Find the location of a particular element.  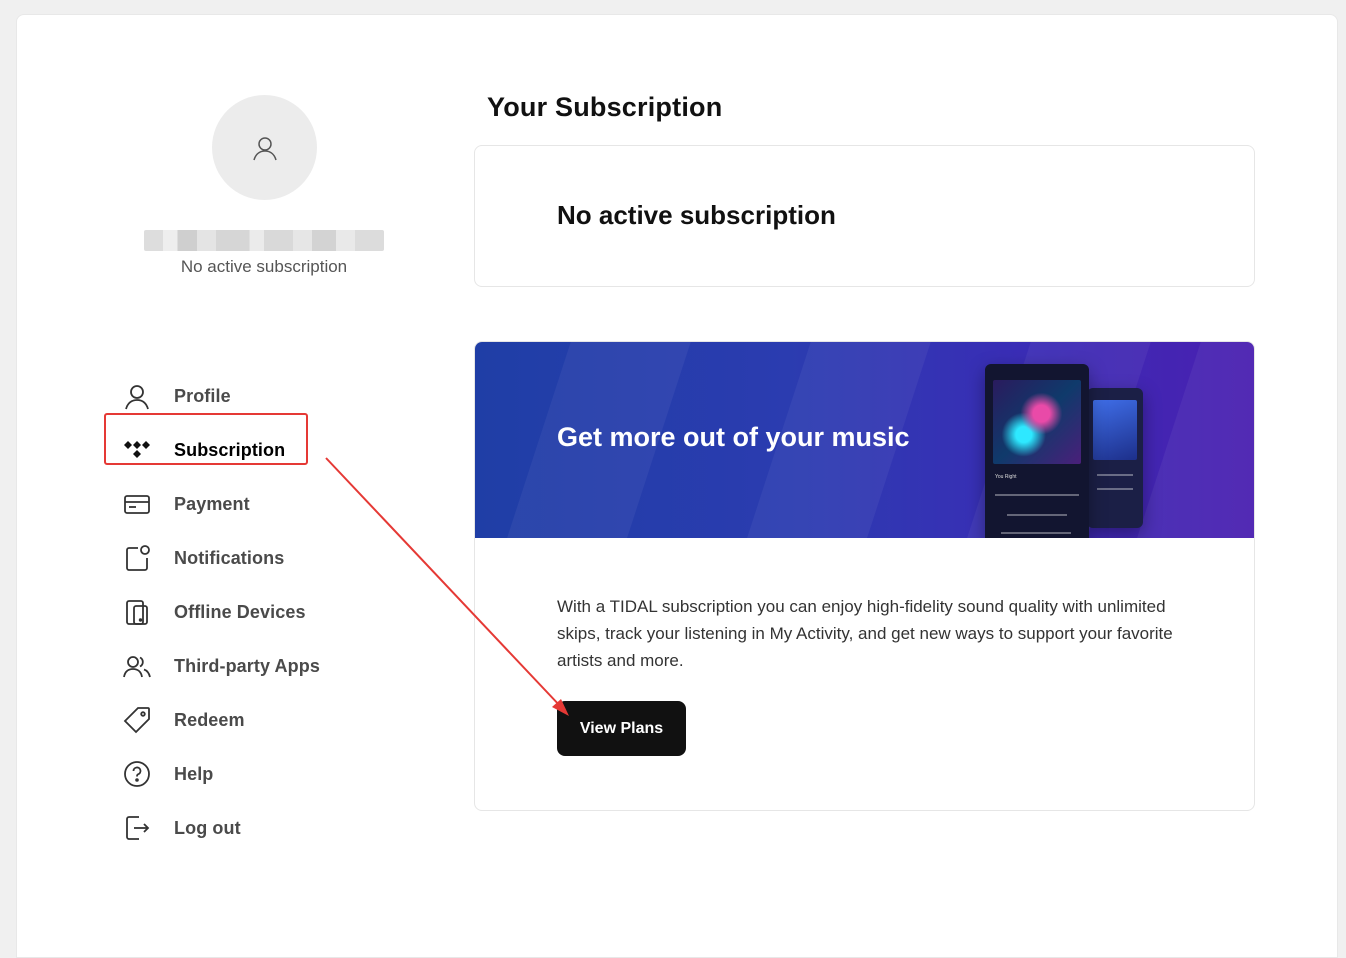

phone-mockup-image: You Right is located at coordinates (1037, 451).